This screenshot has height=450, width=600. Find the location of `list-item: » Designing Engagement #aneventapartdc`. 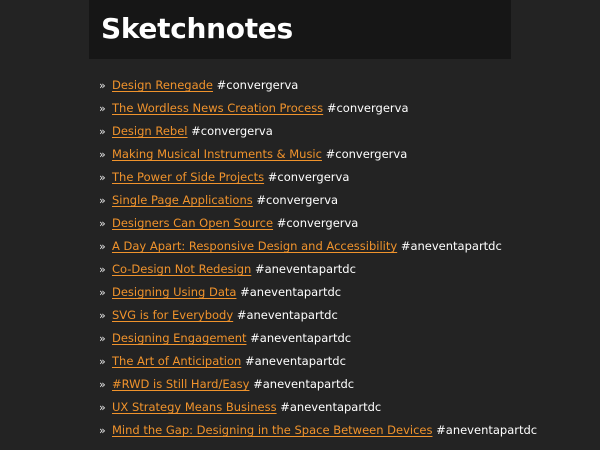

list-item: » Designing Engagement #aneventapartdc is located at coordinates (300, 338).